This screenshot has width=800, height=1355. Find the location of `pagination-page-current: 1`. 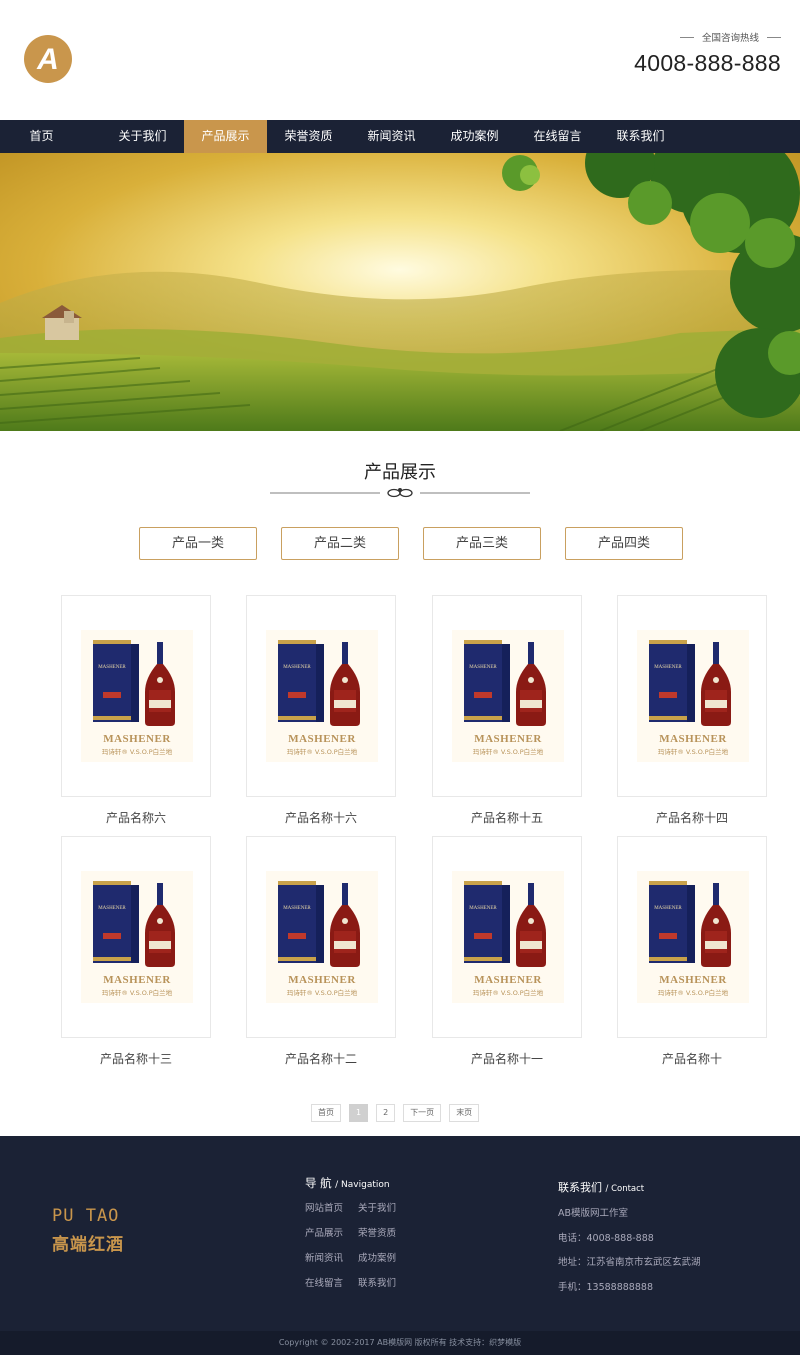

pagination-page-current: 1 is located at coordinates (359, 1113).